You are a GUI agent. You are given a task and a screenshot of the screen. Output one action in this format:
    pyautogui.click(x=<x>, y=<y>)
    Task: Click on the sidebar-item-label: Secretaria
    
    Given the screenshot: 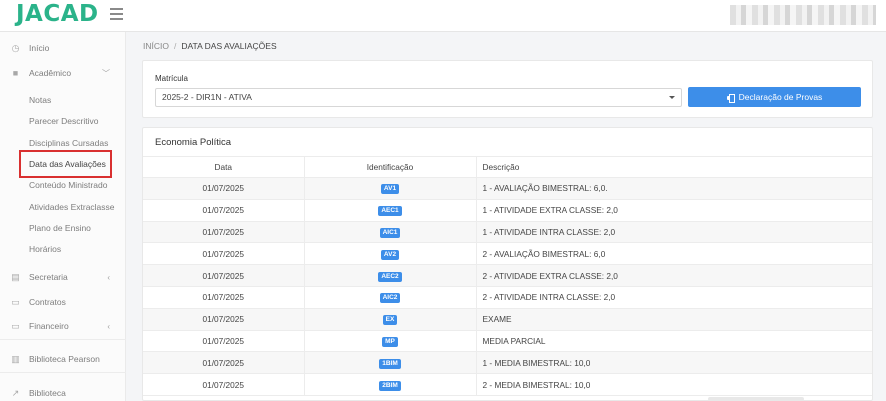 What is the action you would take?
    pyautogui.click(x=48, y=277)
    